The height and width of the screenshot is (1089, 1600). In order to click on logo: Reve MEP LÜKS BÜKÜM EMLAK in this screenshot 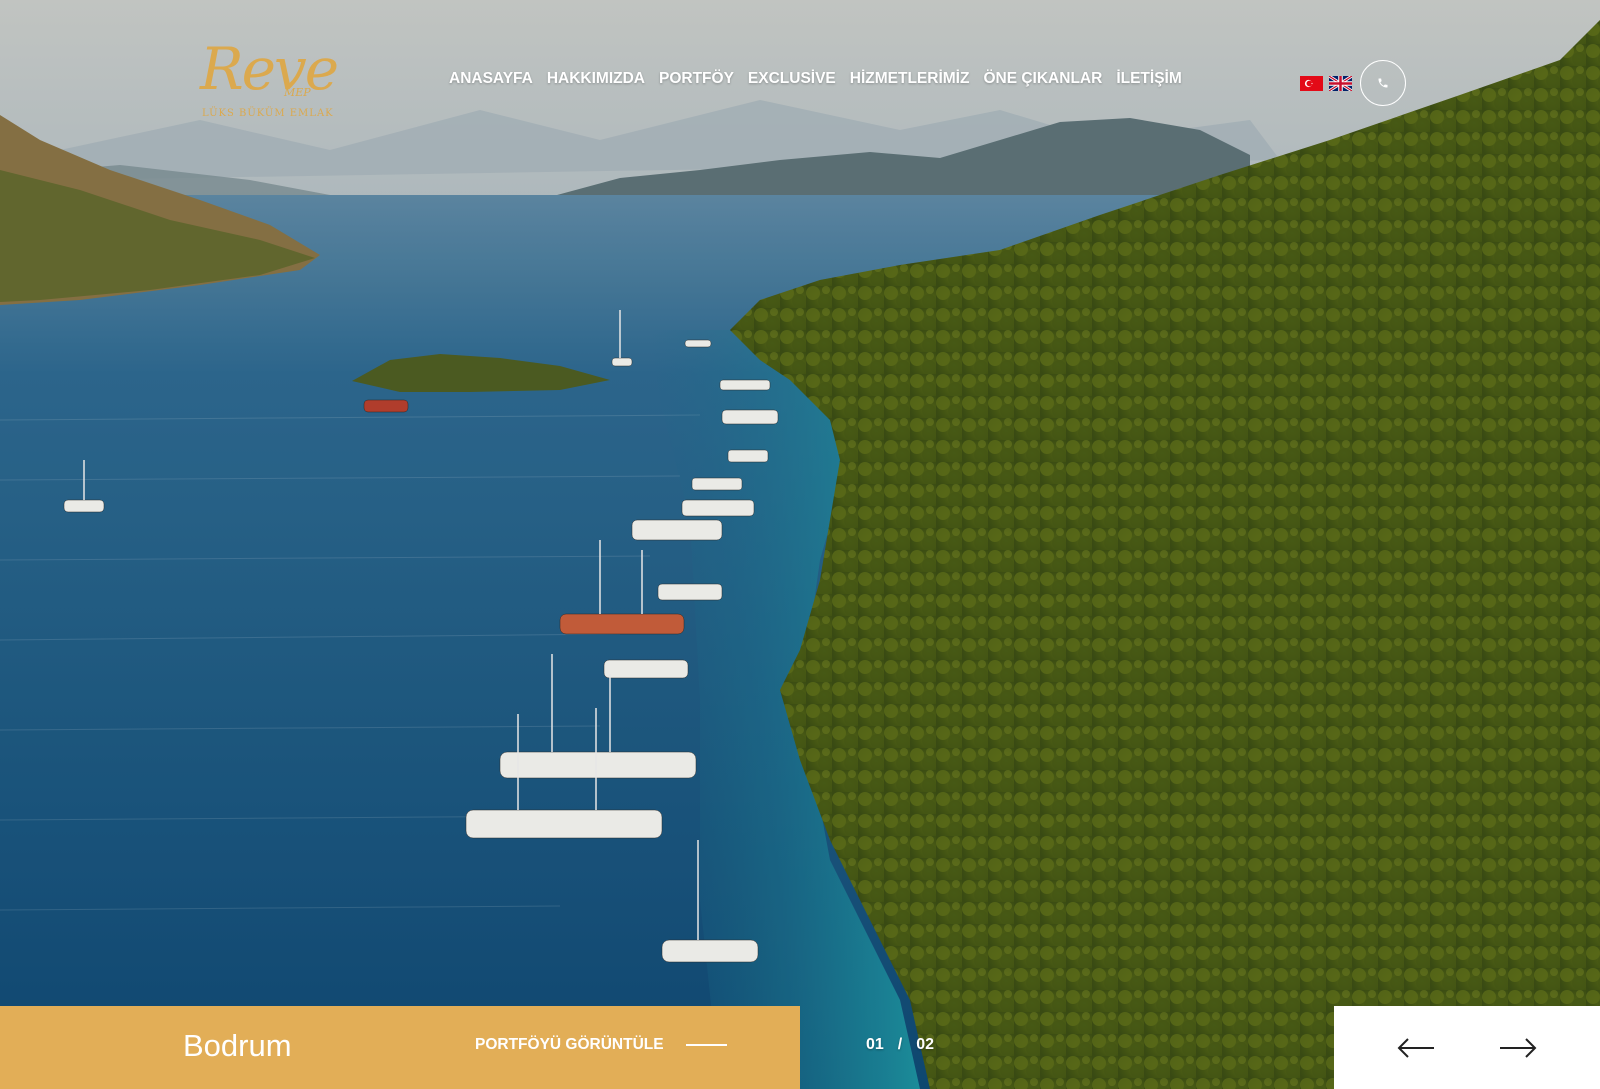, I will do `click(270, 82)`.